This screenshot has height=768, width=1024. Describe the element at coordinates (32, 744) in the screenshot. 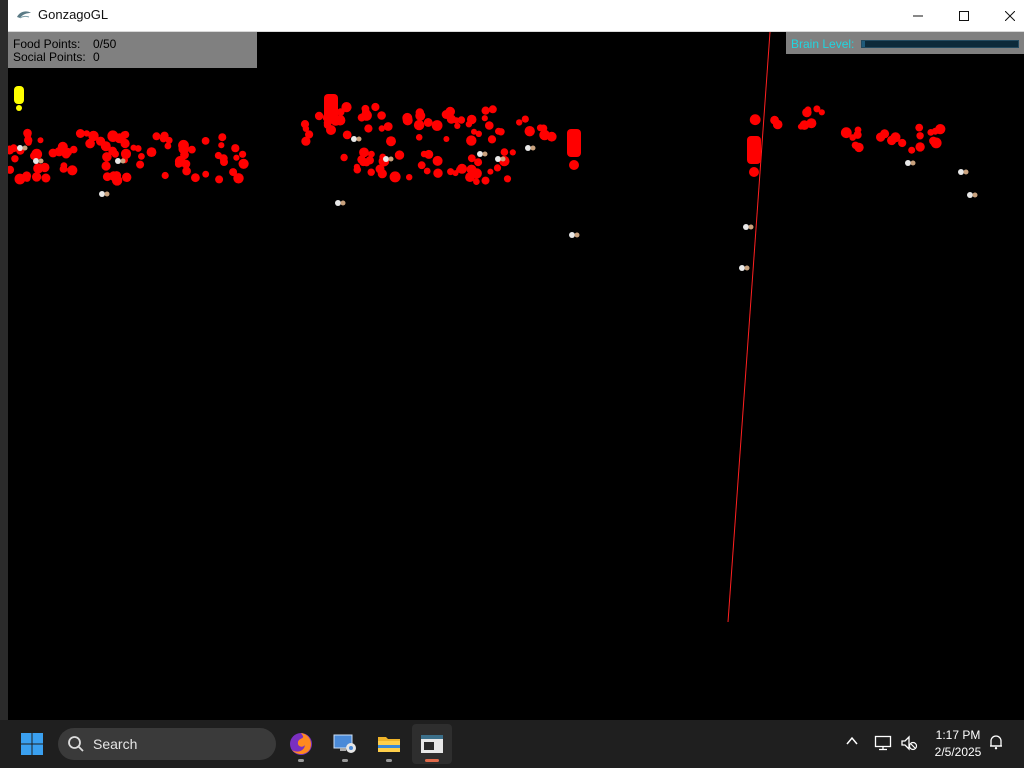

I see `start-button` at that location.